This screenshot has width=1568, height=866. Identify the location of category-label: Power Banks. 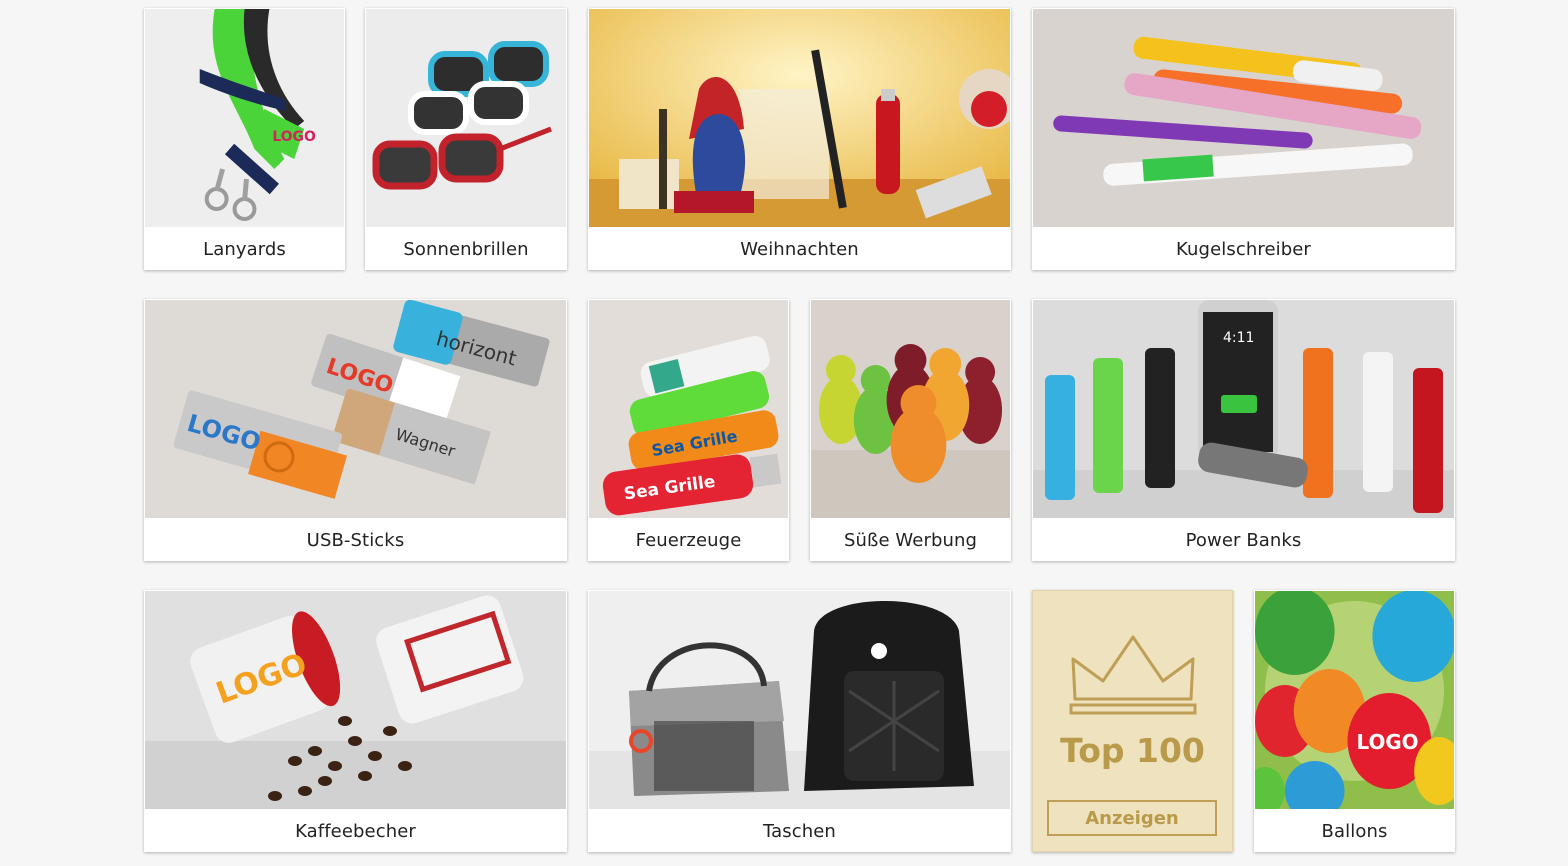
(1243, 540).